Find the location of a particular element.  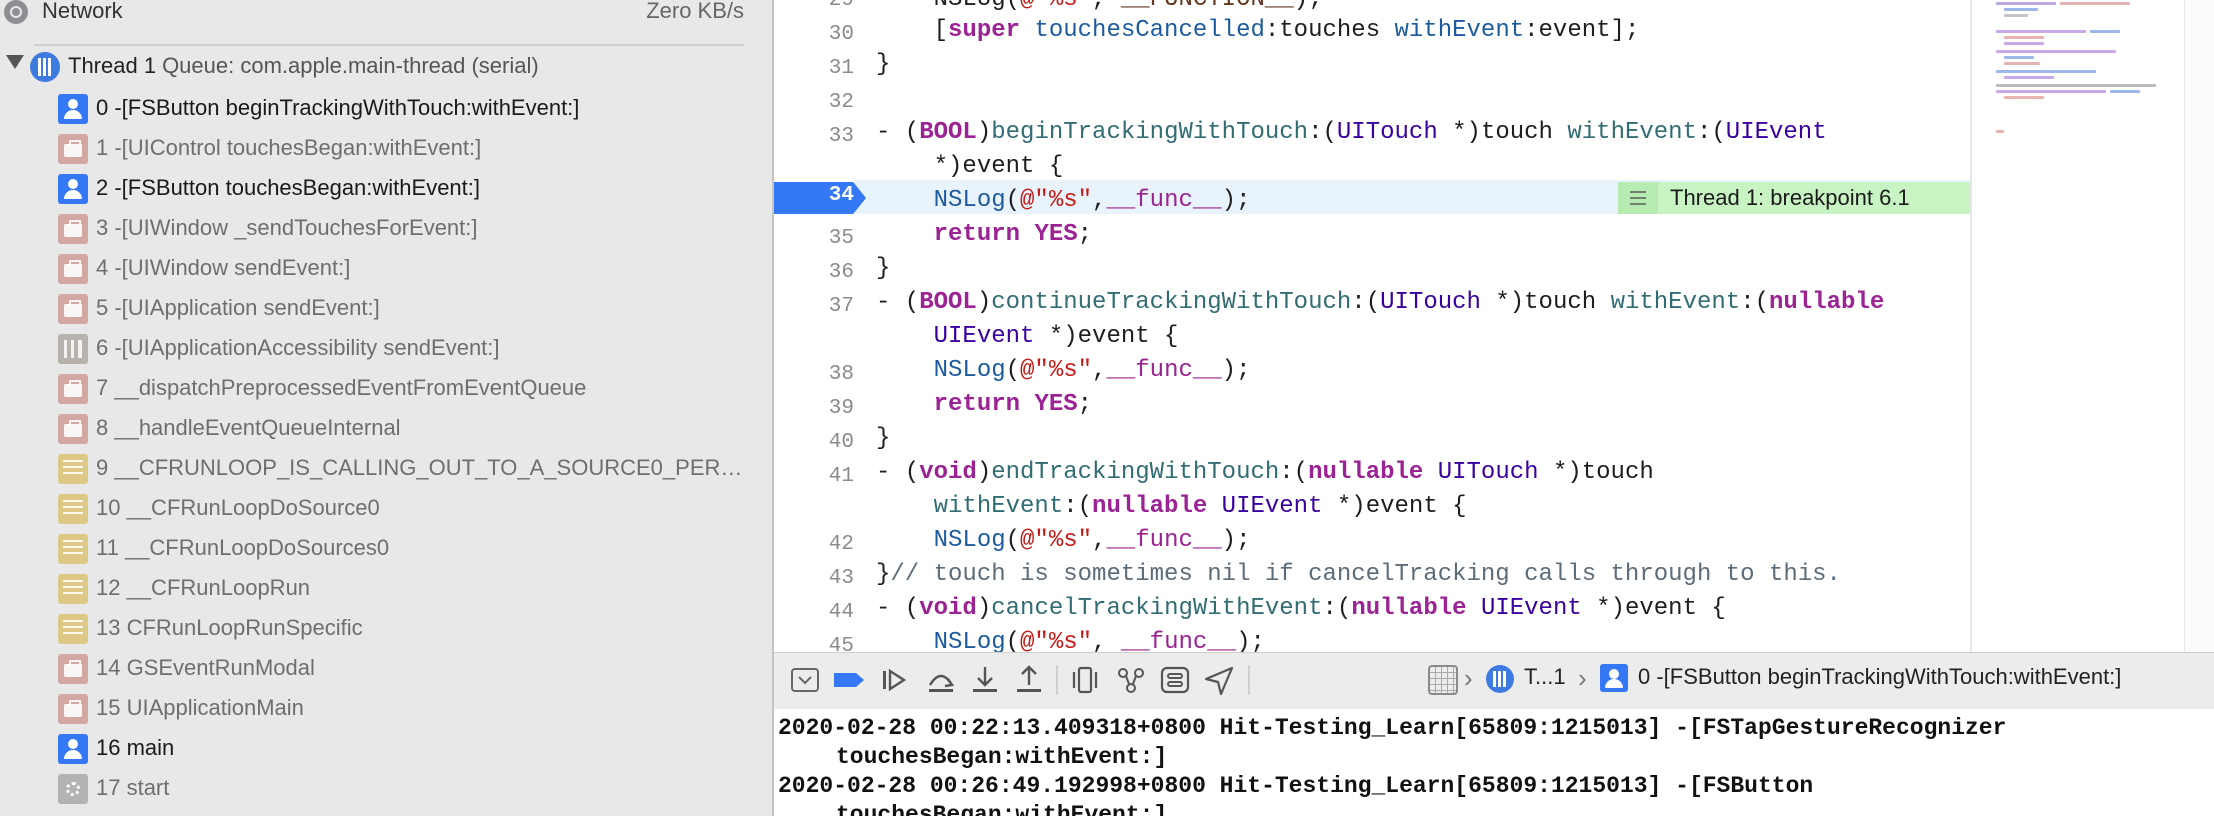

line-number: 32 is located at coordinates (814, 102).